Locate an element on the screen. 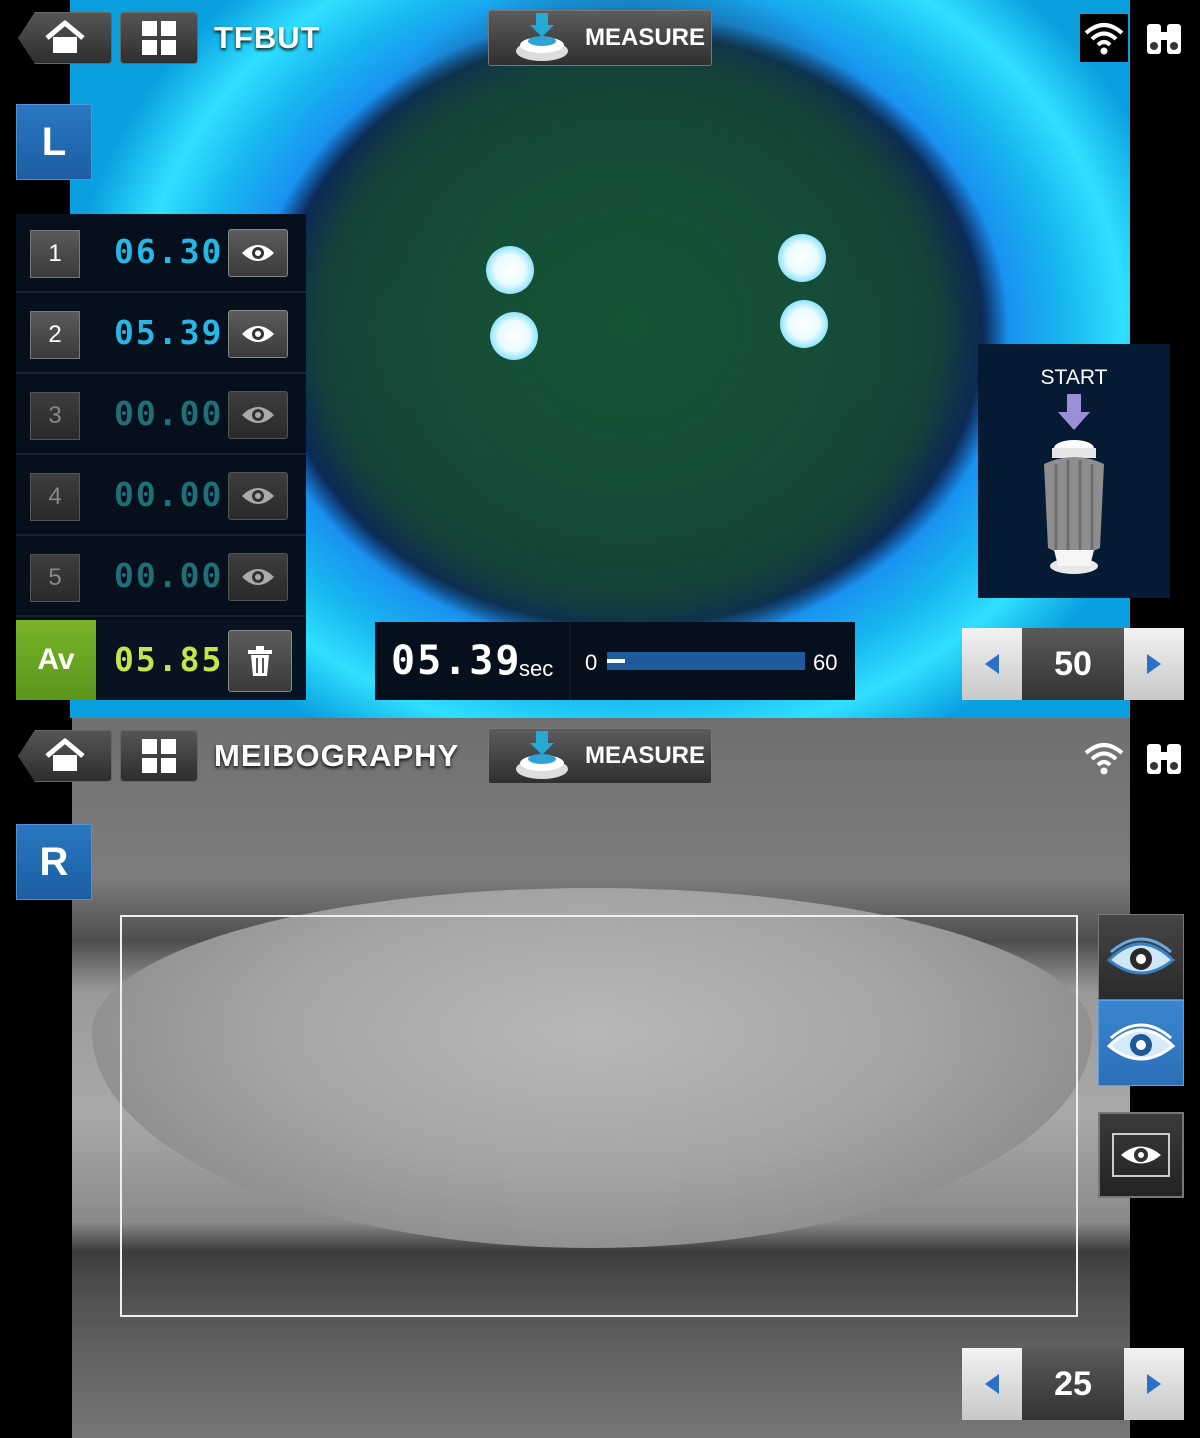 The image size is (1200, 1438). result-row-3: 3 00.00 is located at coordinates (161, 415).